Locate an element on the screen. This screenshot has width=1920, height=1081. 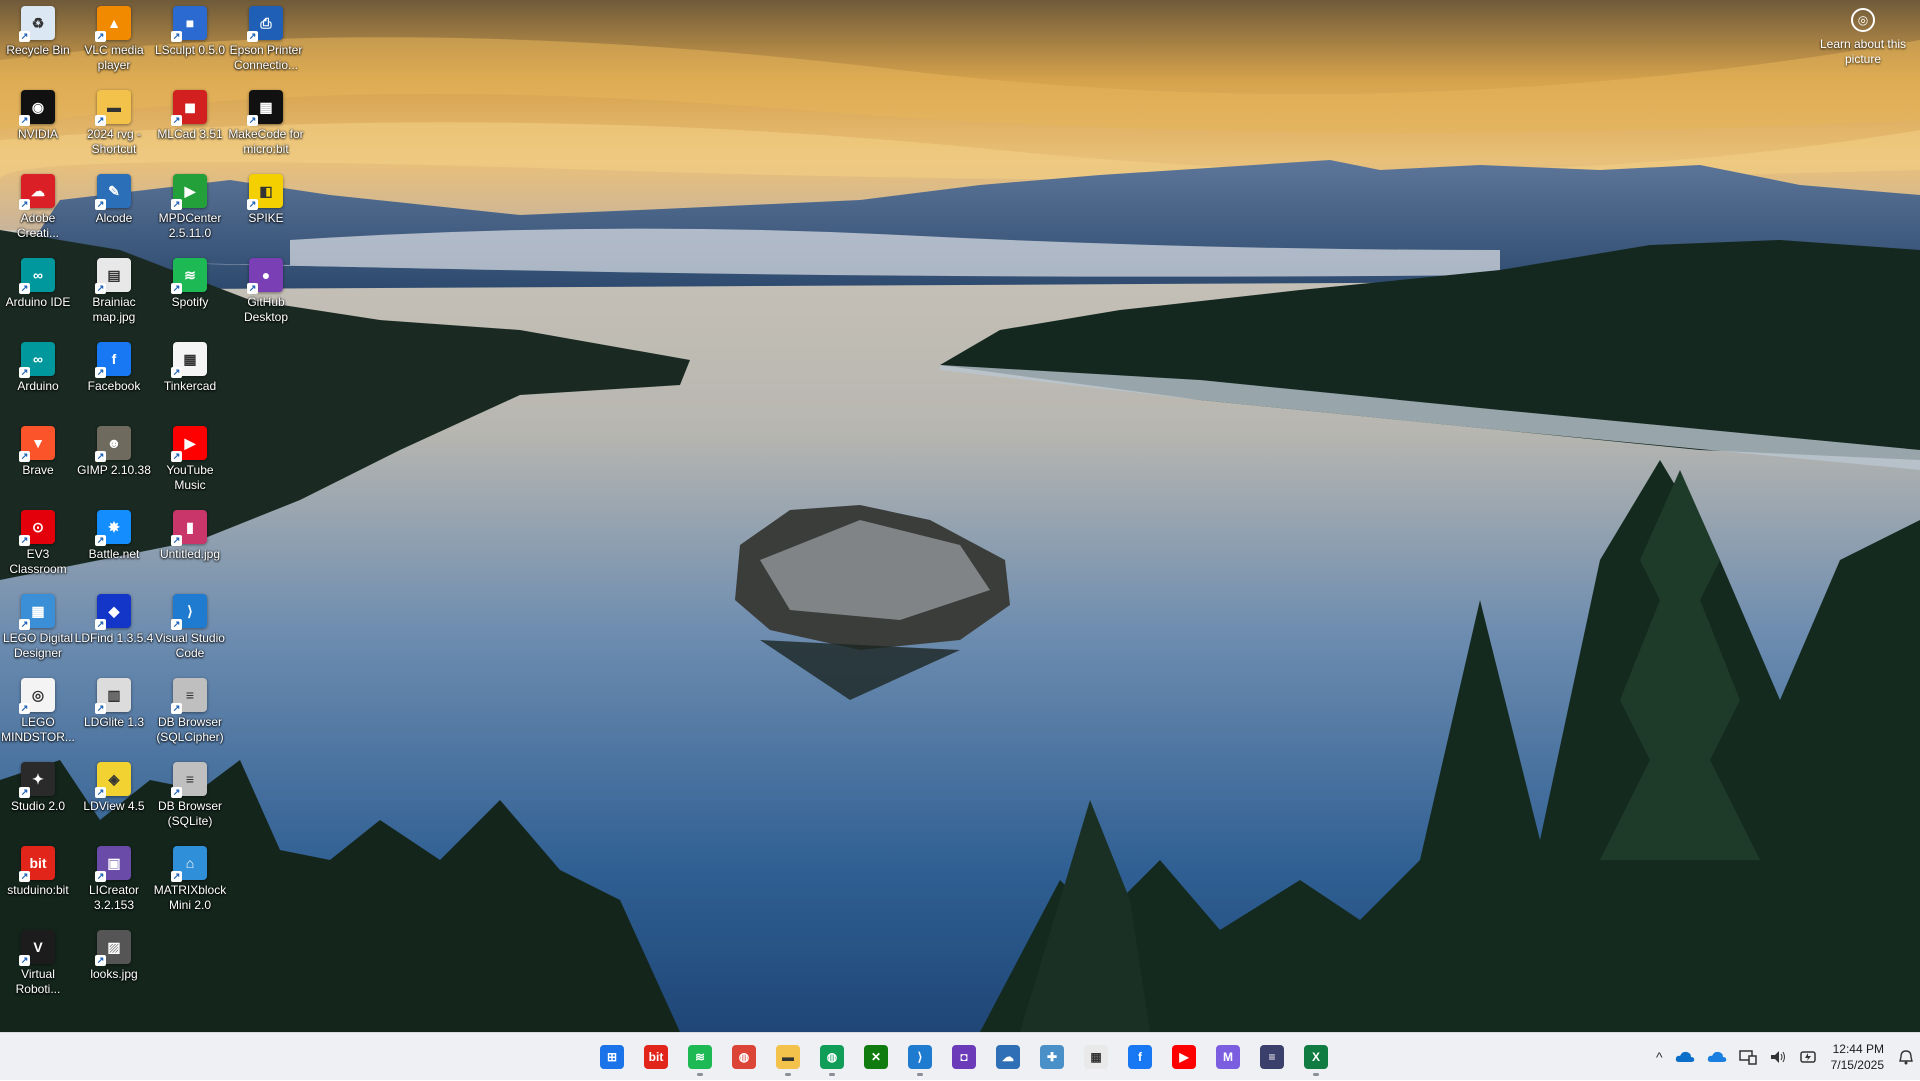
notification-bell-icon is located at coordinates (1906, 1057).